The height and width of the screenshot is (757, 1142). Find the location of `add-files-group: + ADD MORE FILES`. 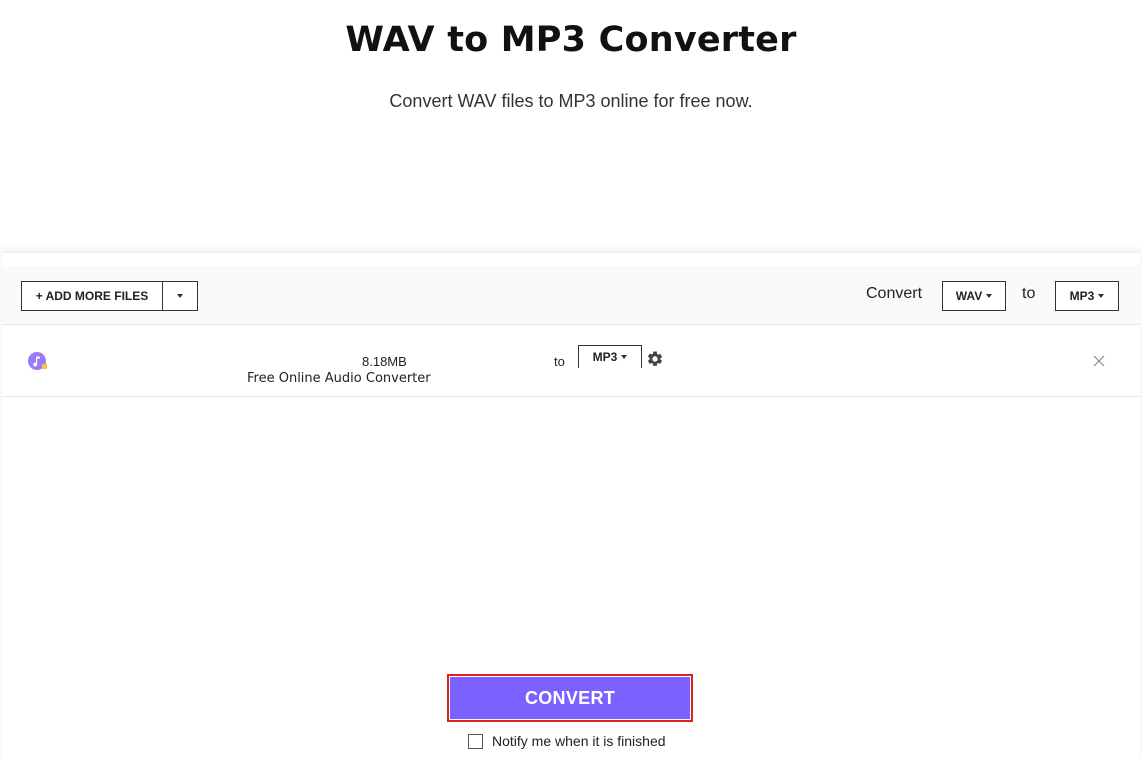

add-files-group: + ADD MORE FILES is located at coordinates (109, 296).